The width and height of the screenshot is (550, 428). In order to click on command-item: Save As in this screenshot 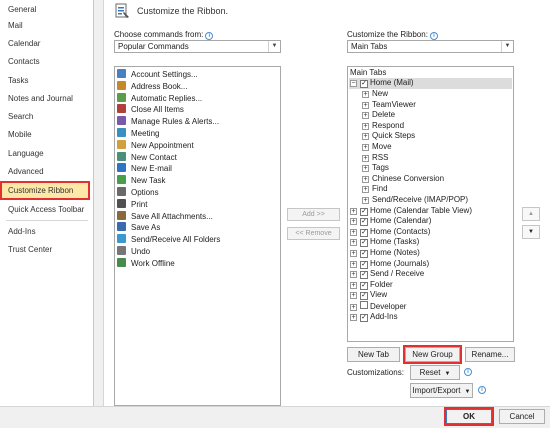, I will do `click(138, 227)`.